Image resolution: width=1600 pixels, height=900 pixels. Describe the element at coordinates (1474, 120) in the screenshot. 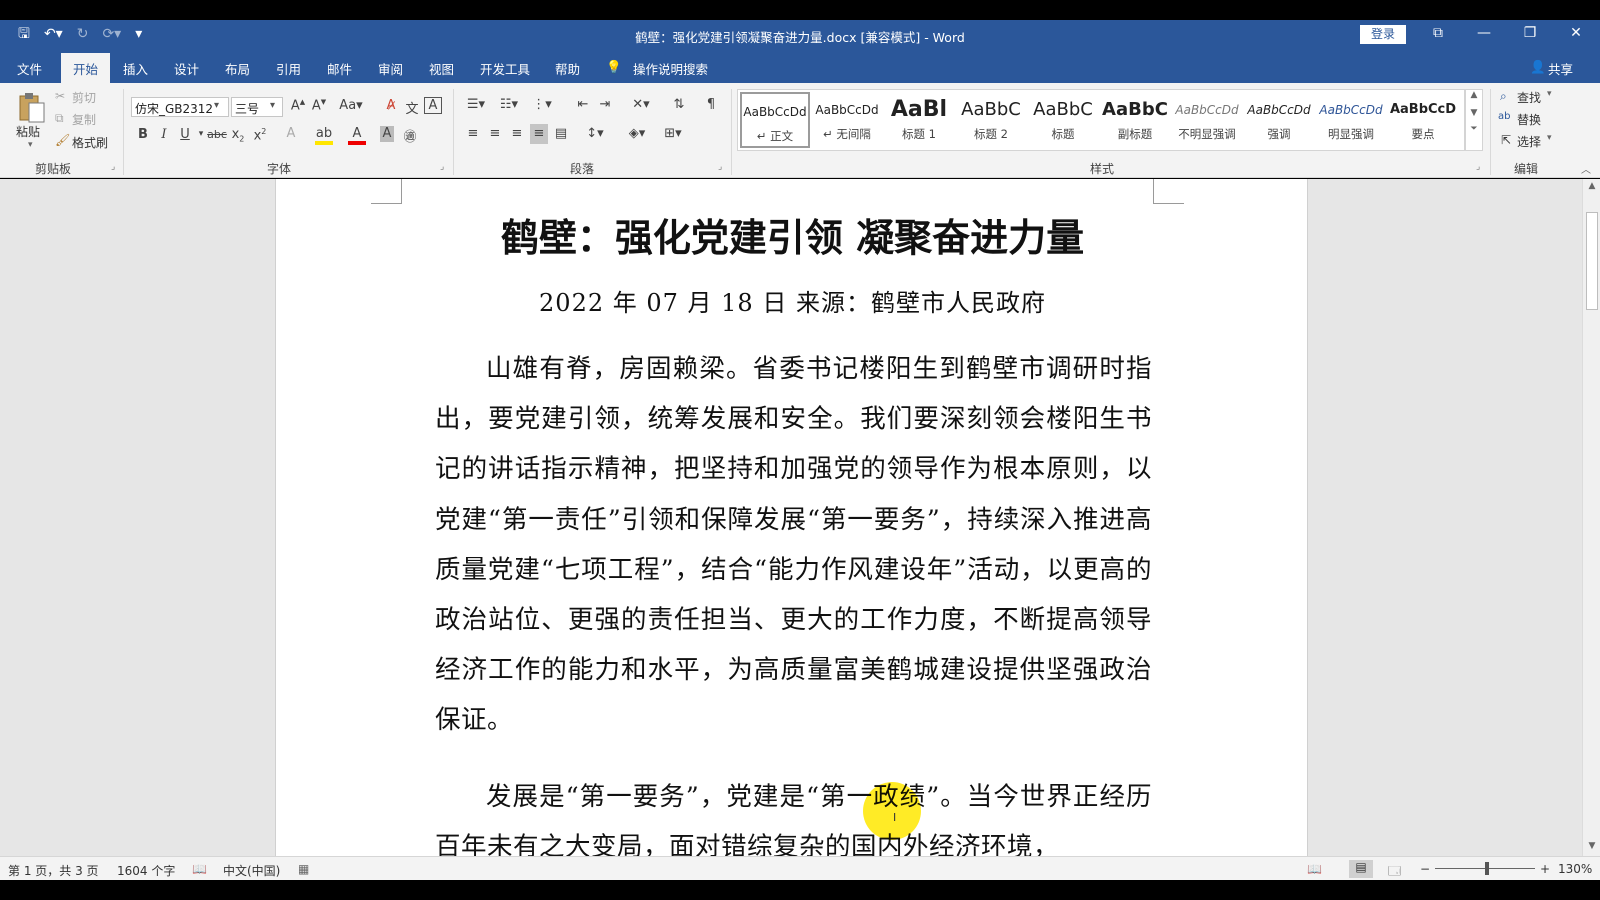

I see `styles-scroll: ▲ ▼ ⏷` at that location.